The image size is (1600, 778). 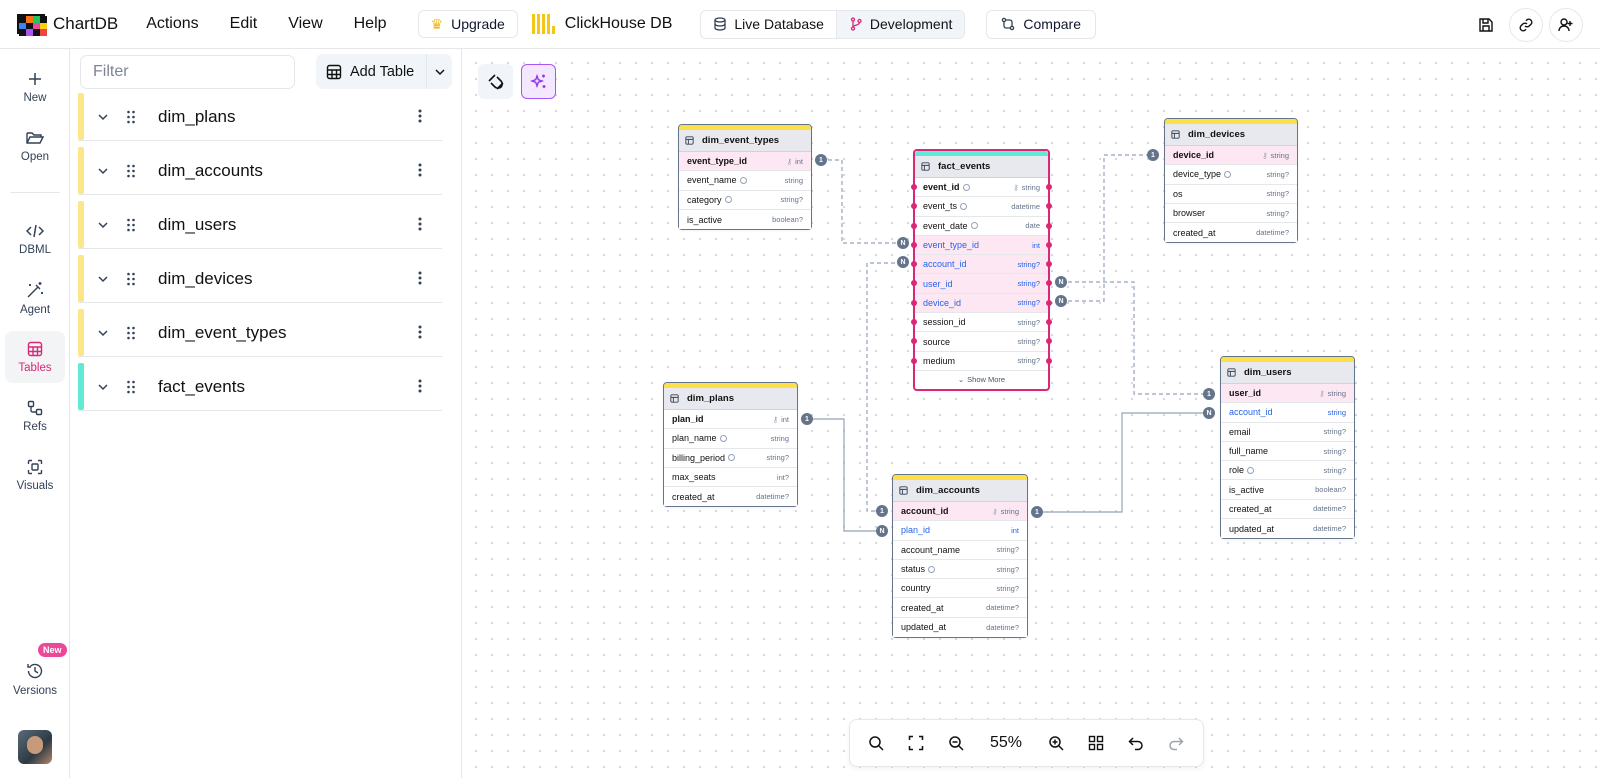 I want to click on field-row: country string?, so click(x=960, y=589).